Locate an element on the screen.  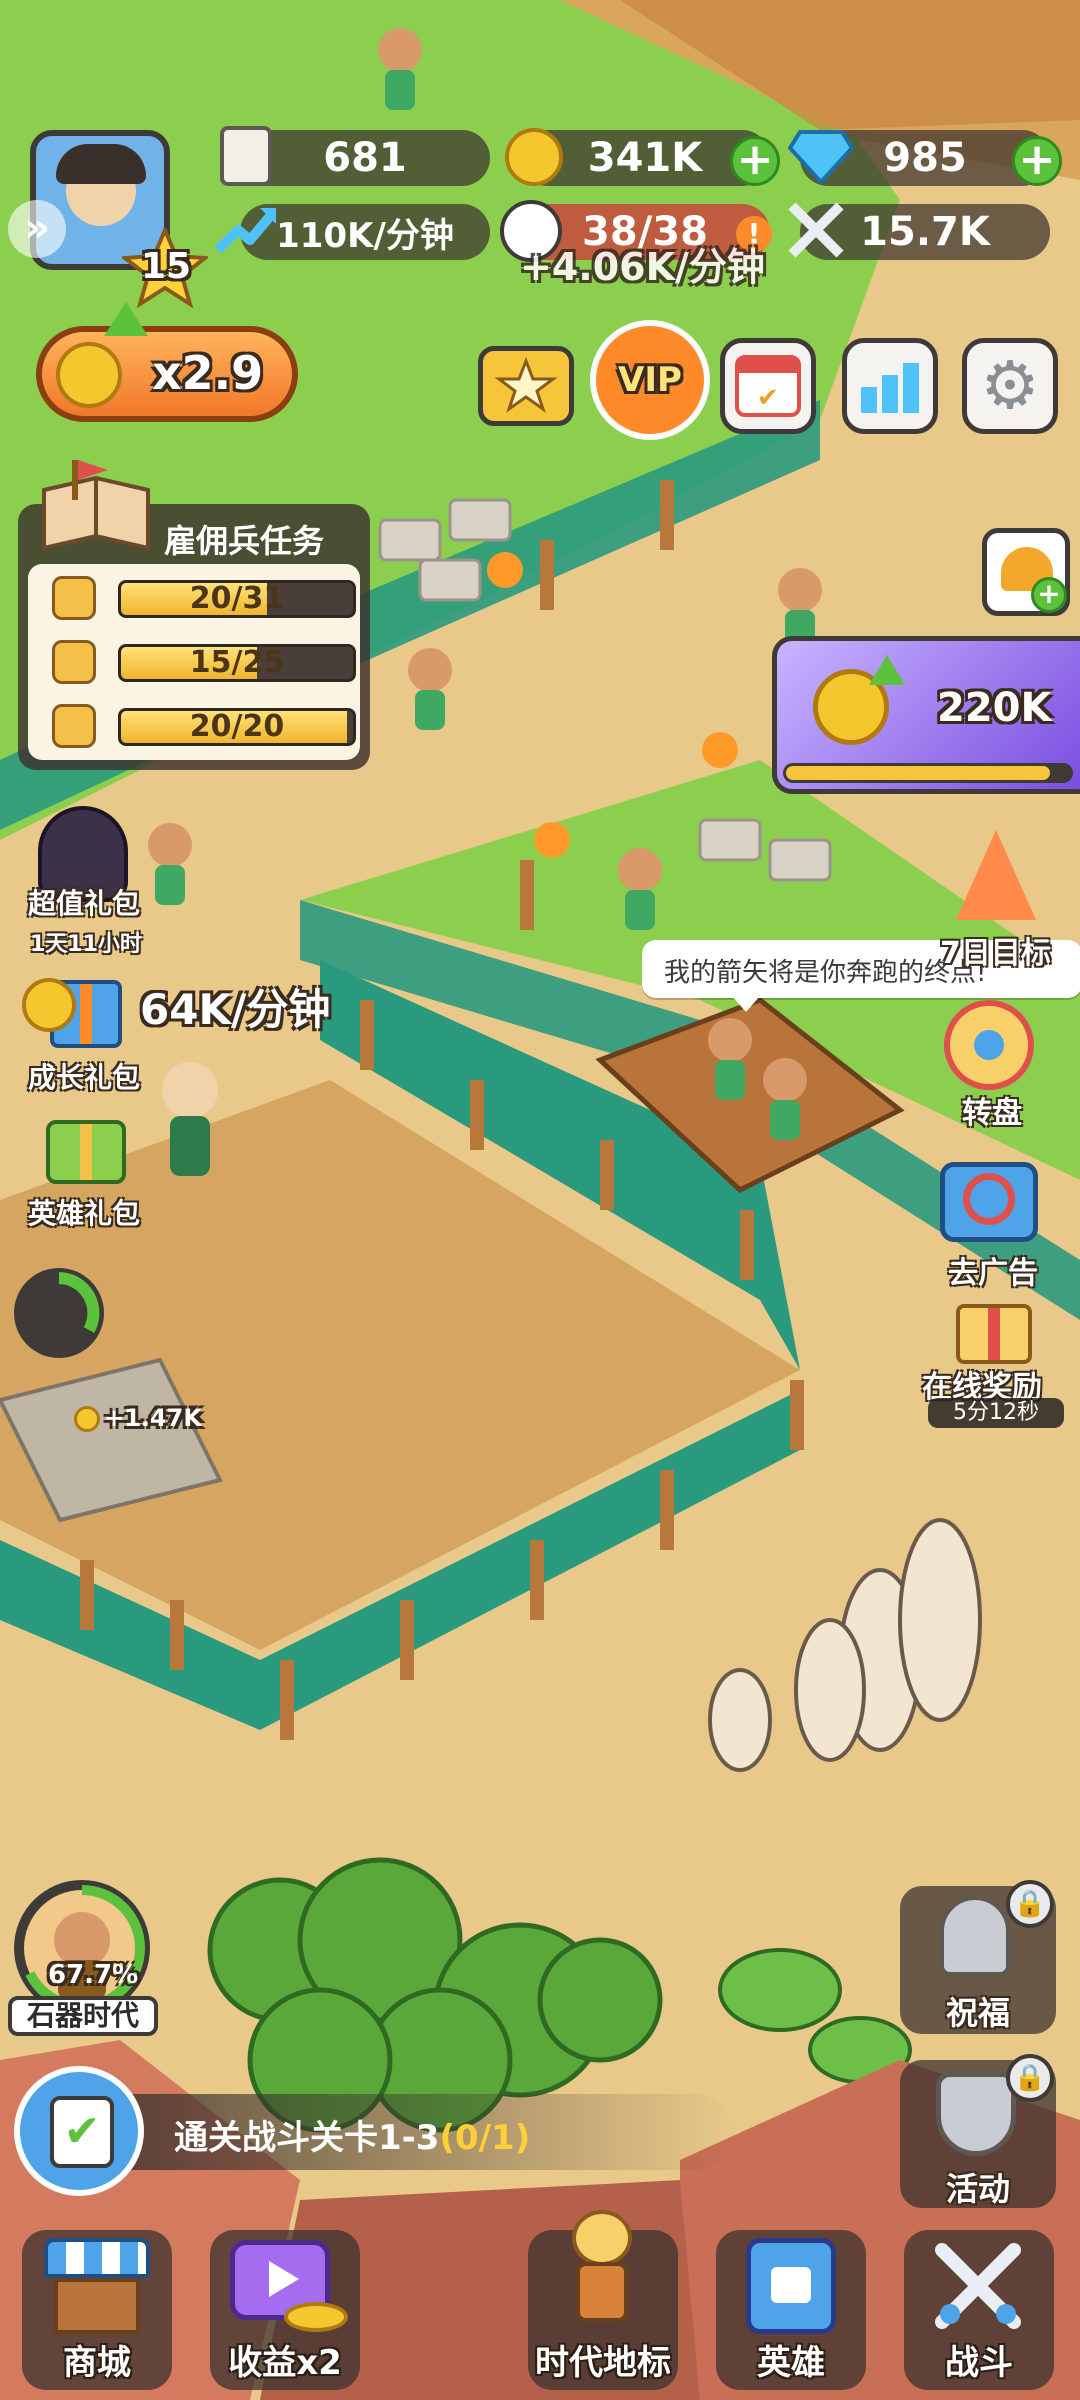
bones-counter: 681 is located at coordinates (365, 158).